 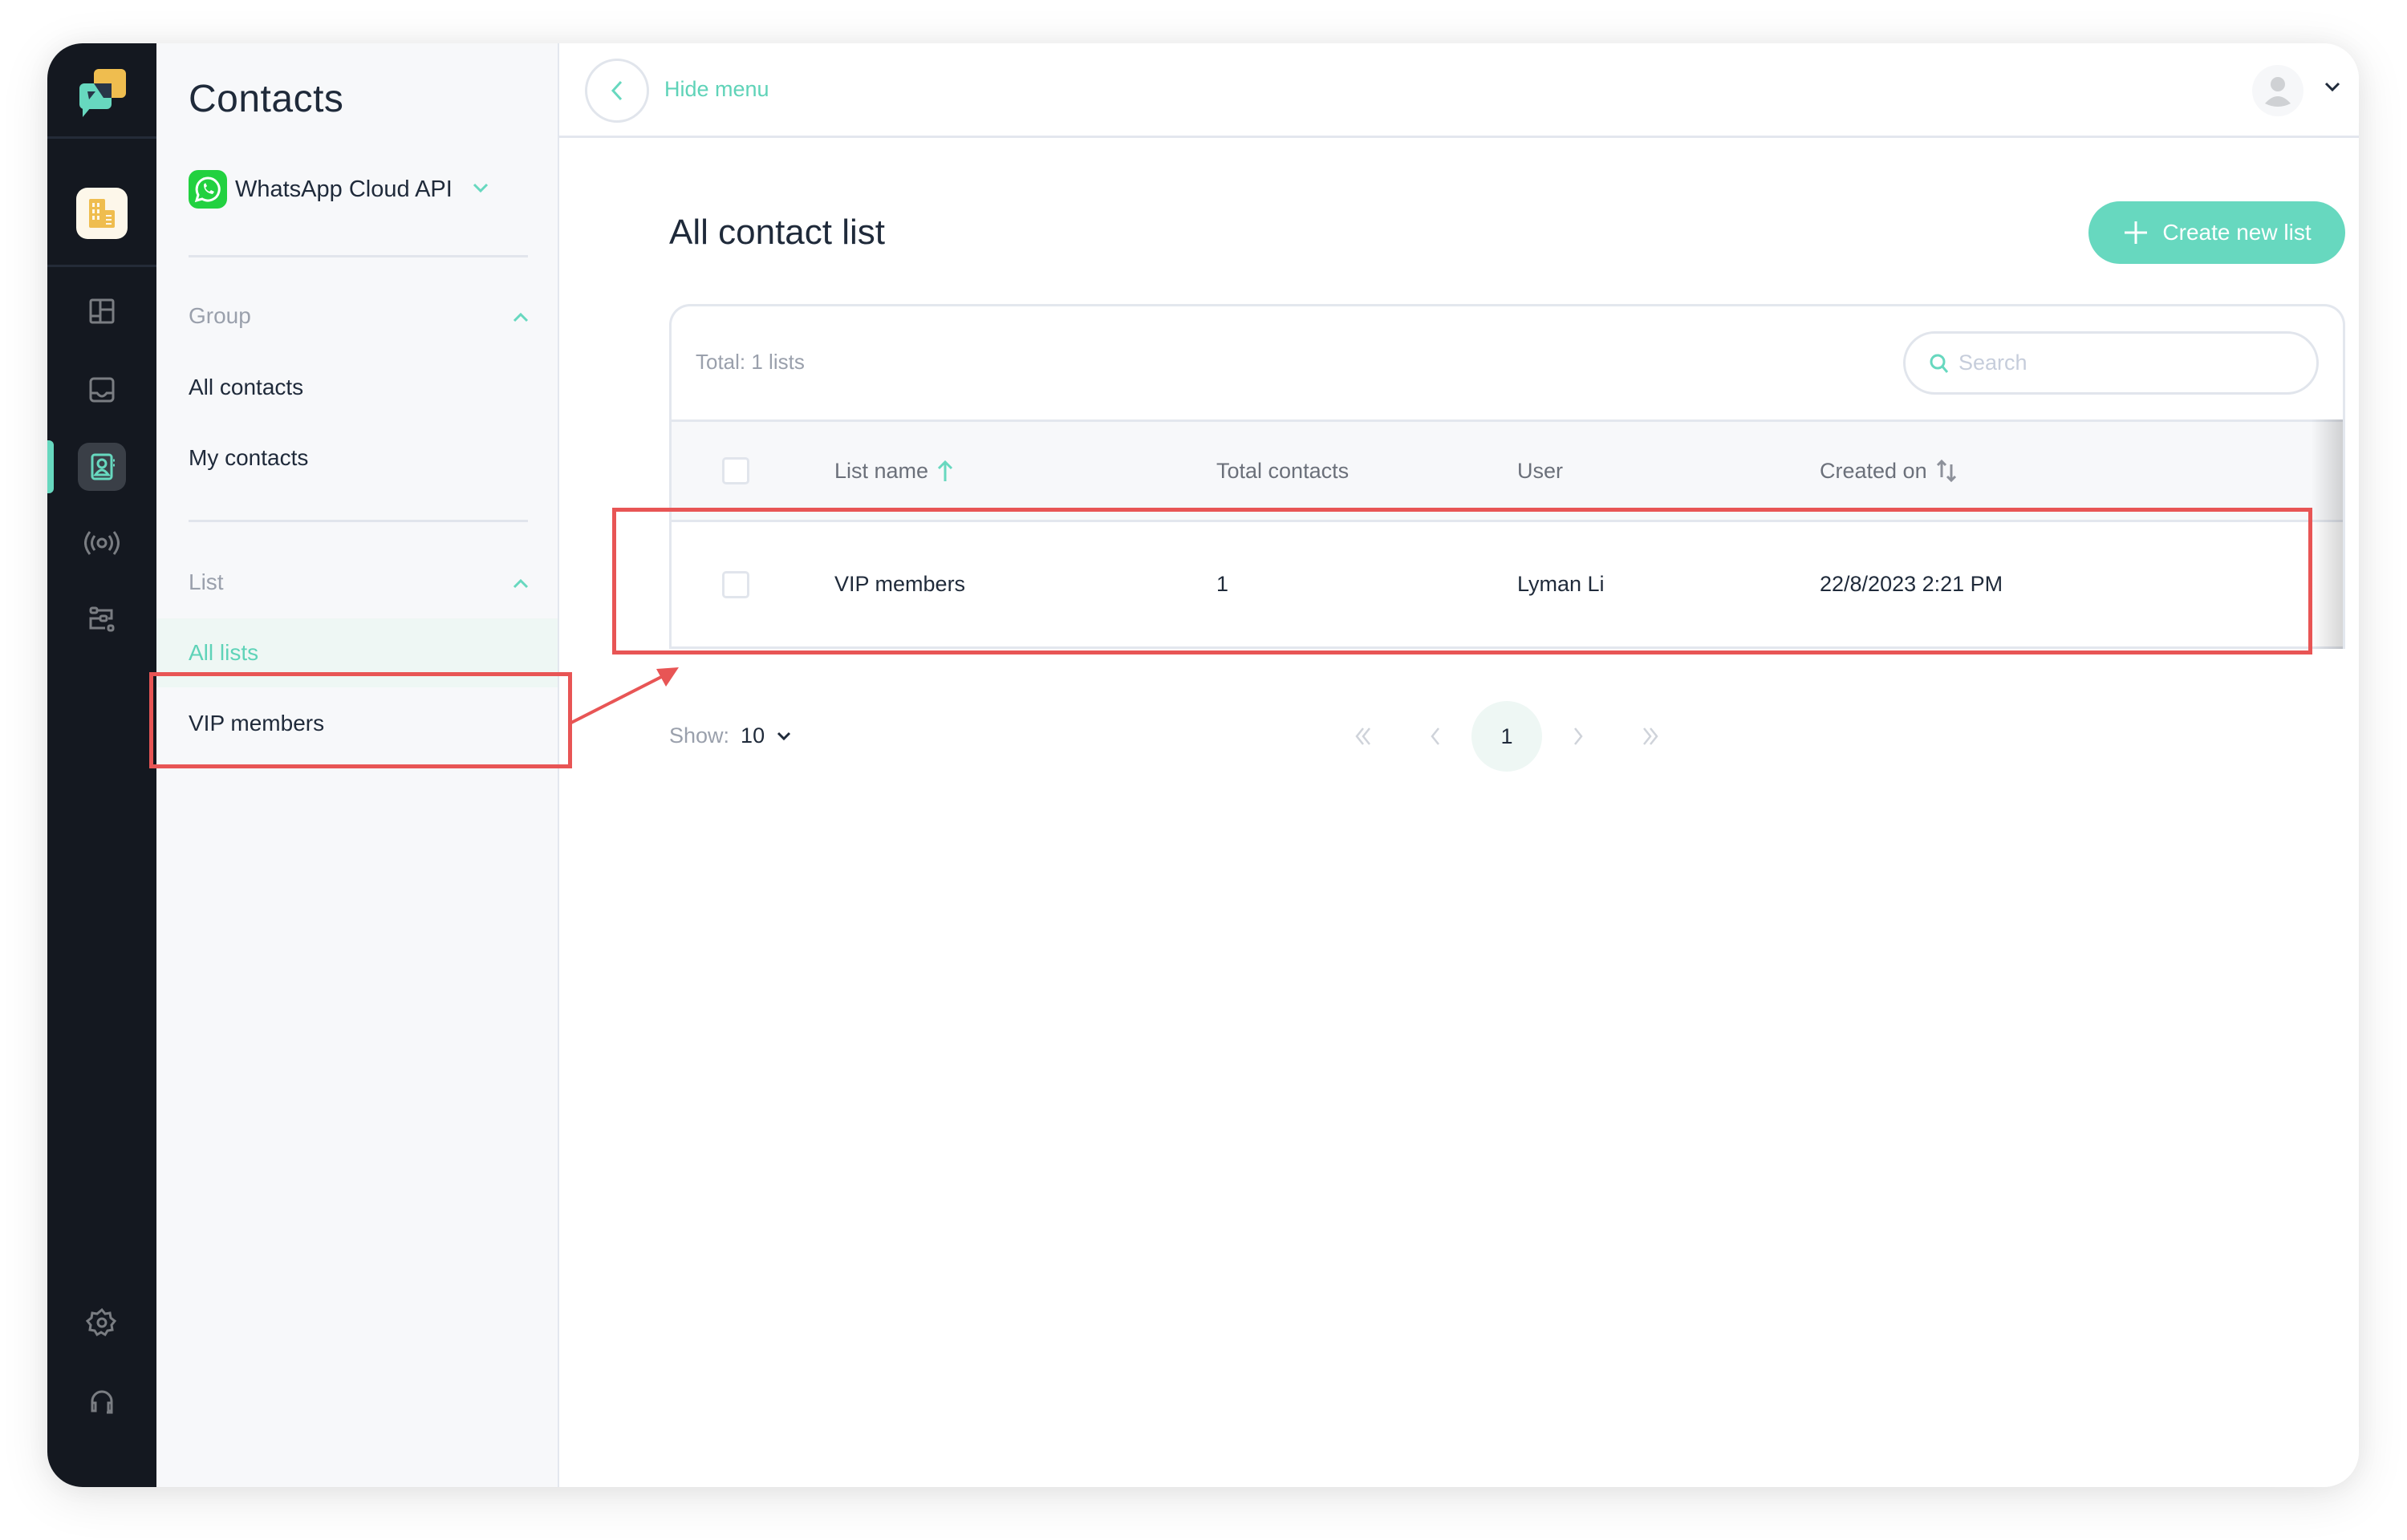 I want to click on user-icon, so click(x=2278, y=92).